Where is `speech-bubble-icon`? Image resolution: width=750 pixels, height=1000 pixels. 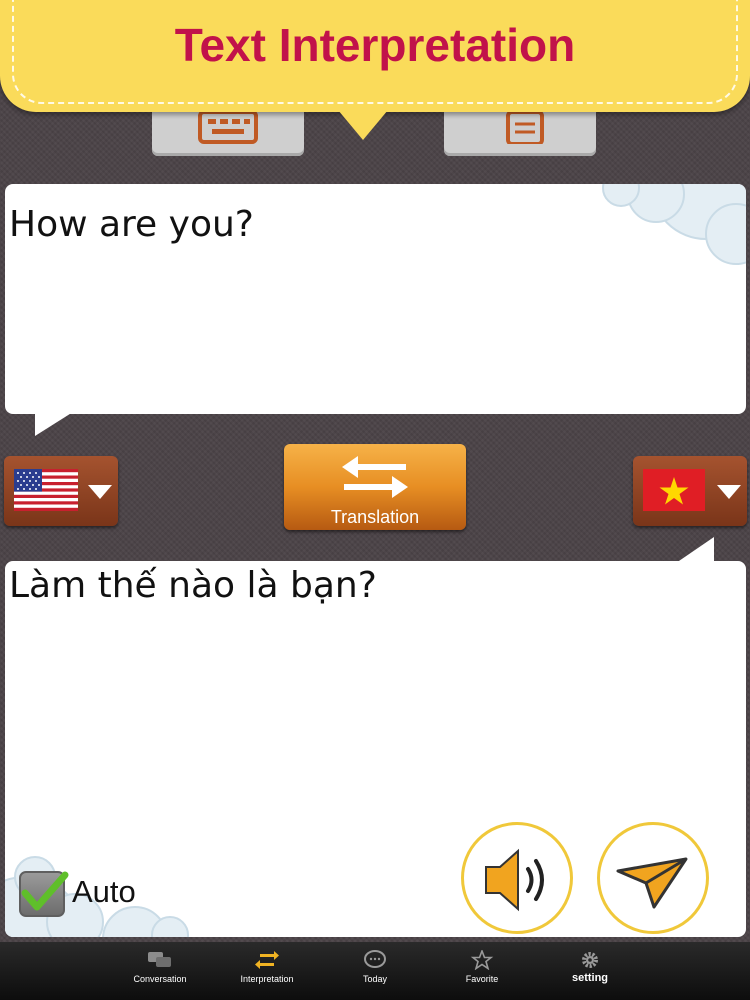 speech-bubble-icon is located at coordinates (375, 959).